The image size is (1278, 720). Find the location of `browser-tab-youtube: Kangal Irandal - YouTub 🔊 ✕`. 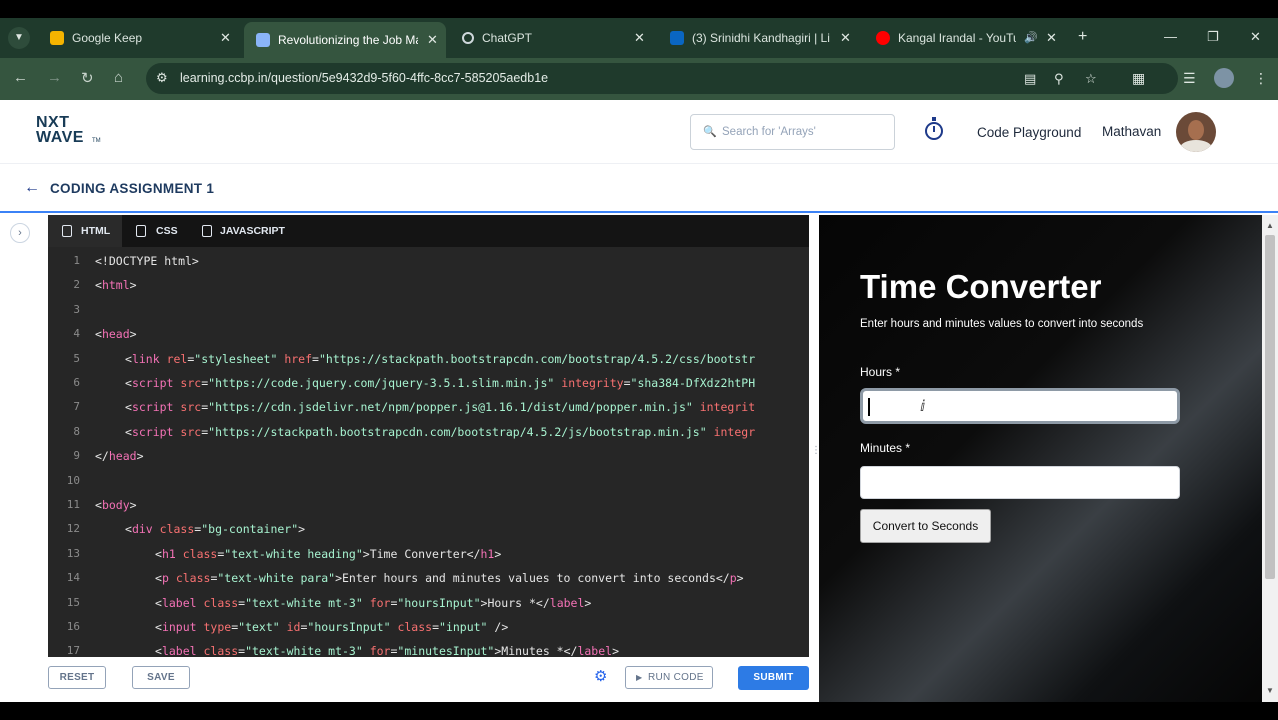

browser-tab-youtube: Kangal Irandal - YouTub 🔊 ✕ is located at coordinates (964, 38).